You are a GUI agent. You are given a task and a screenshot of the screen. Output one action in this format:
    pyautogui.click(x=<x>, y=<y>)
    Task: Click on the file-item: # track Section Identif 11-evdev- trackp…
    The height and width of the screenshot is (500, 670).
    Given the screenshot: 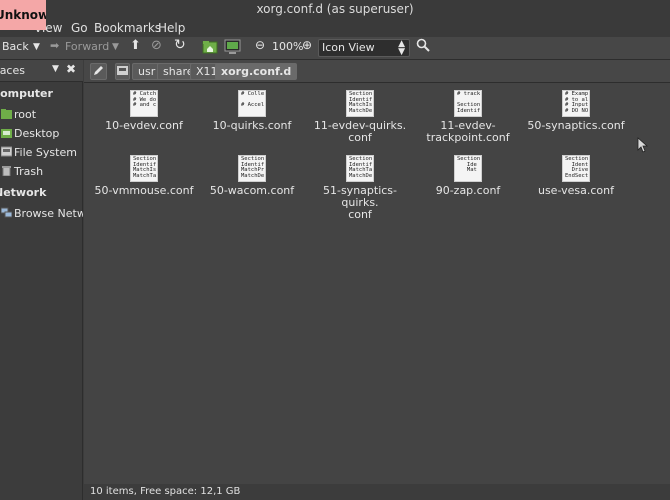 What is the action you would take?
    pyautogui.click(x=468, y=117)
    